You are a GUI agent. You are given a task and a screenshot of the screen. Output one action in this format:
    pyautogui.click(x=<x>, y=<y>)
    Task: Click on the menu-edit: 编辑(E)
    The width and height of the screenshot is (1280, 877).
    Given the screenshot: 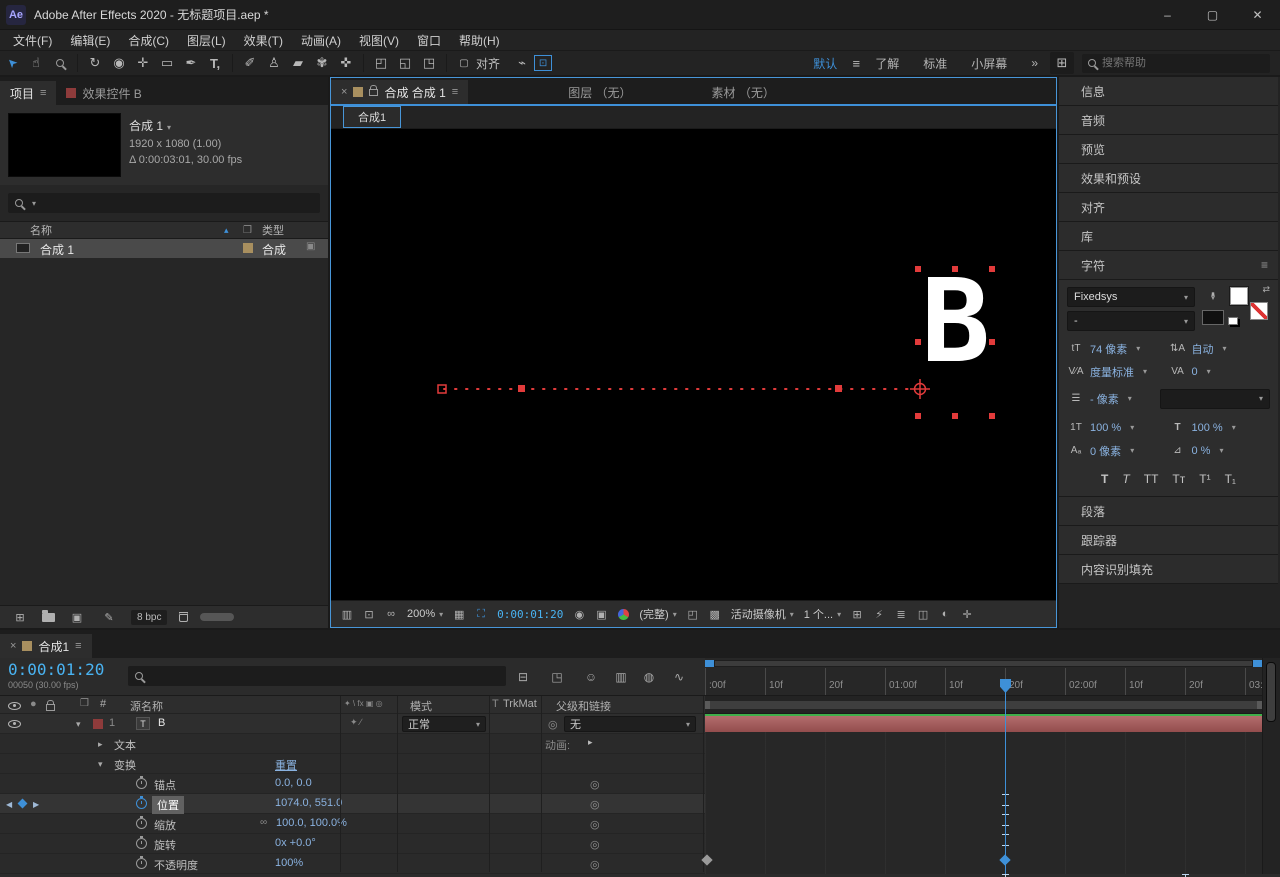 What is the action you would take?
    pyautogui.click(x=90, y=40)
    